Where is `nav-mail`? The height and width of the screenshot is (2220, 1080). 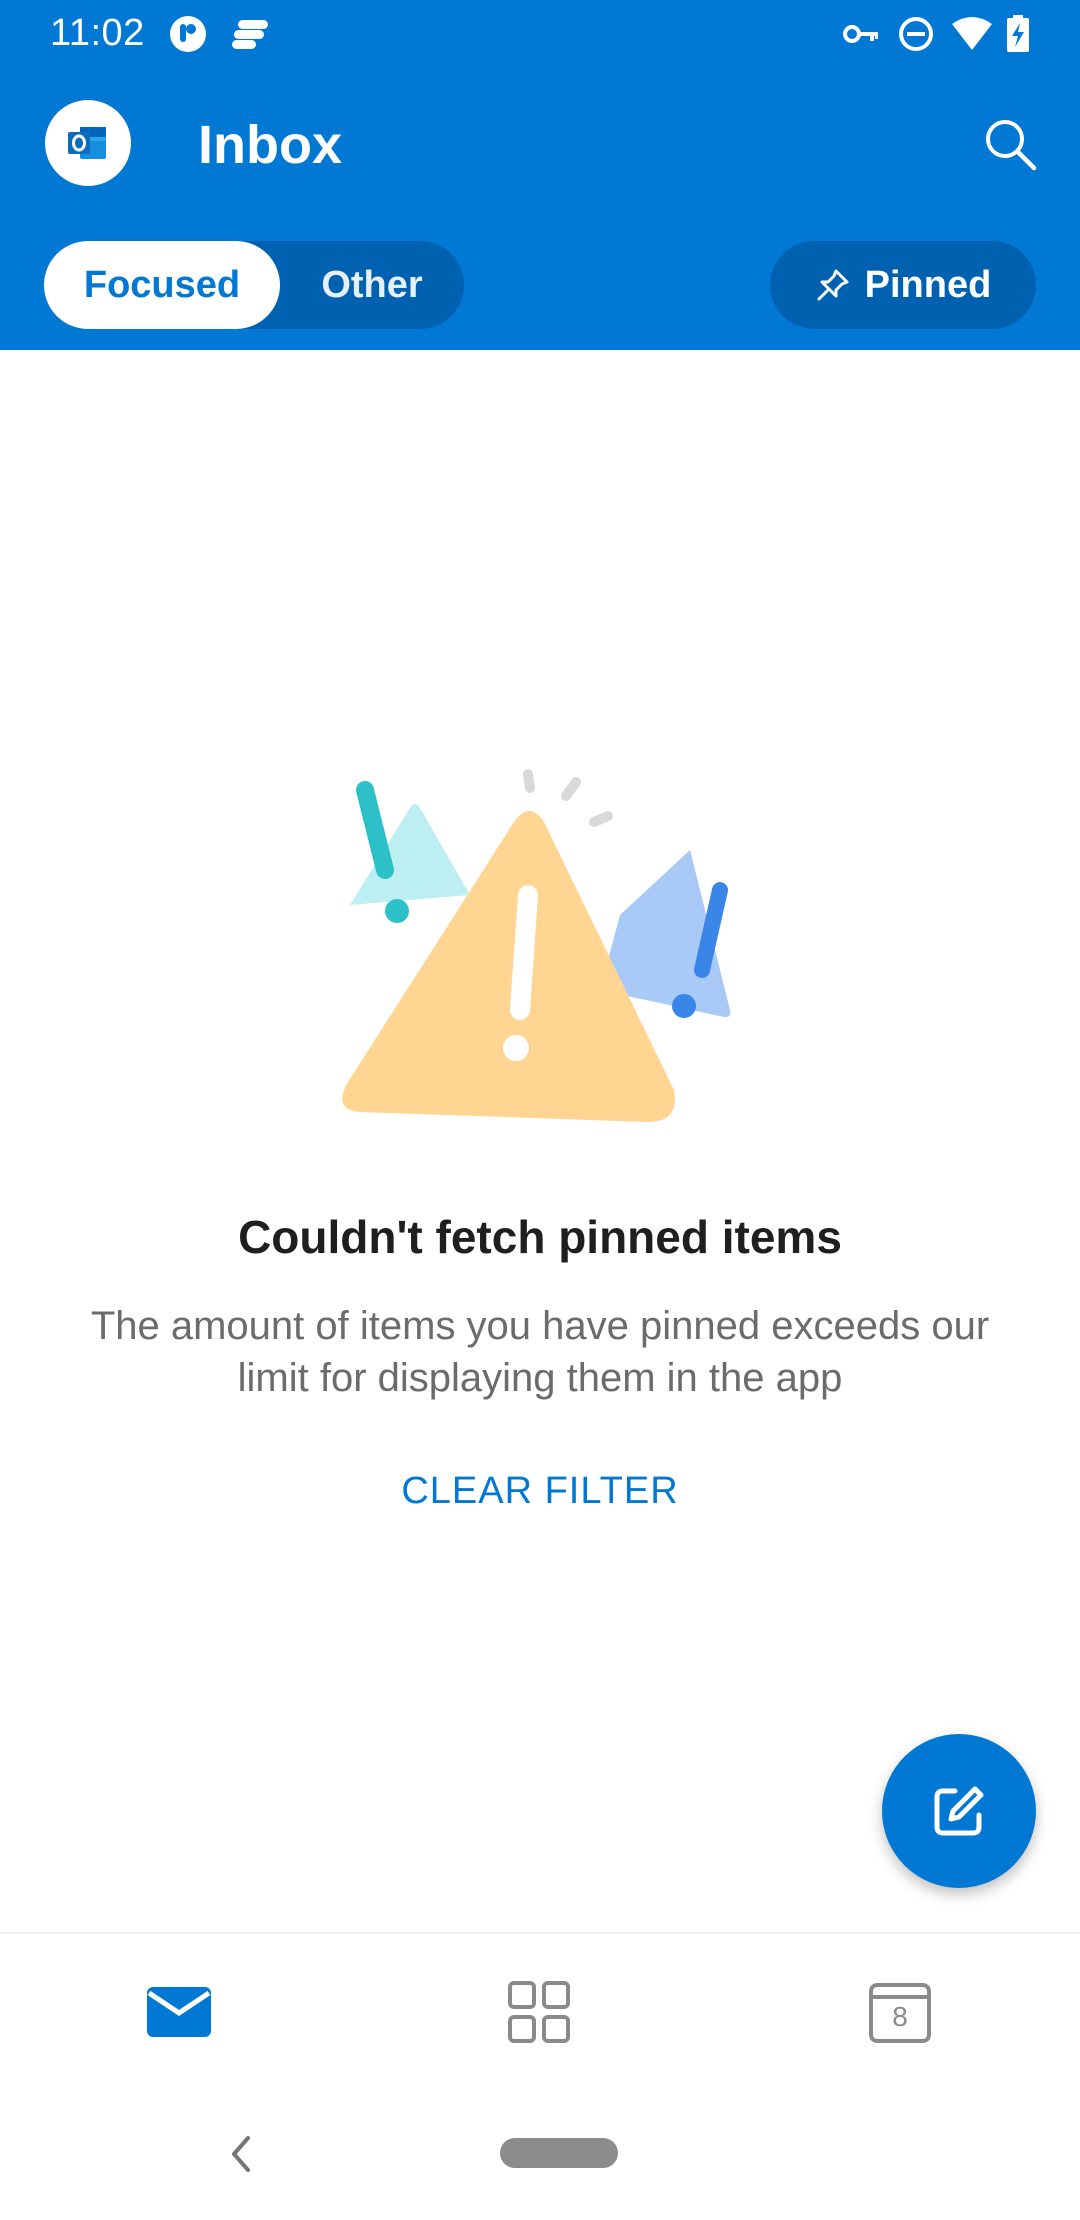
nav-mail is located at coordinates (179, 2012).